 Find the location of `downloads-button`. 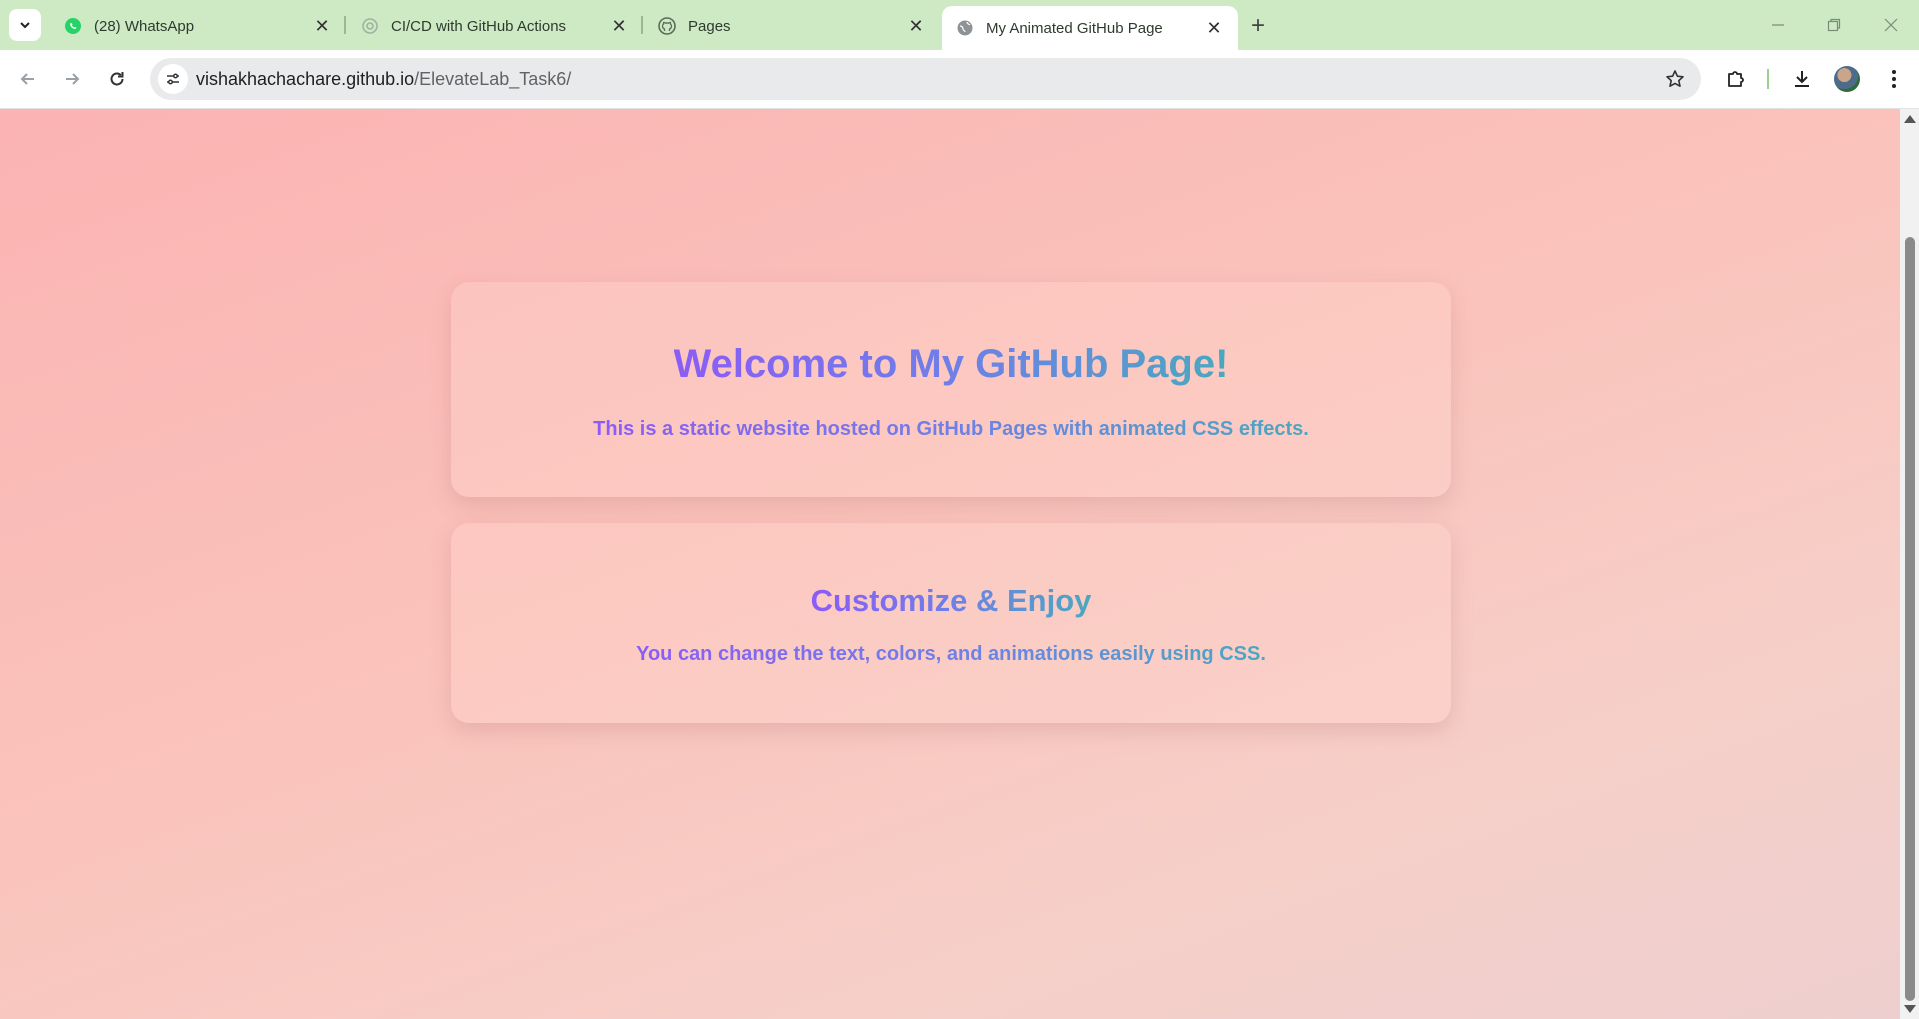

downloads-button is located at coordinates (1802, 79).